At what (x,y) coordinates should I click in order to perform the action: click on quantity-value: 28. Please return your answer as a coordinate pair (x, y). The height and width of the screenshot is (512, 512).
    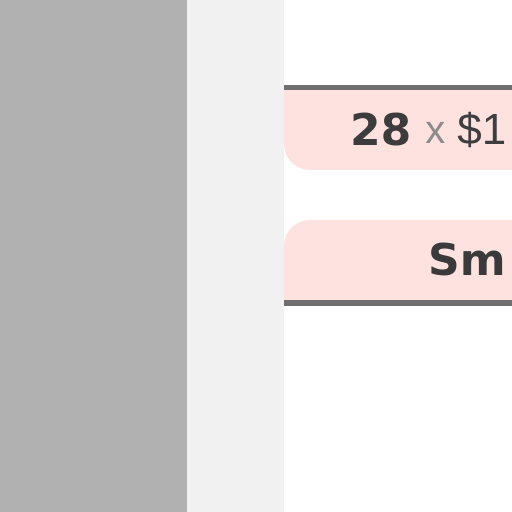
    Looking at the image, I should click on (381, 130).